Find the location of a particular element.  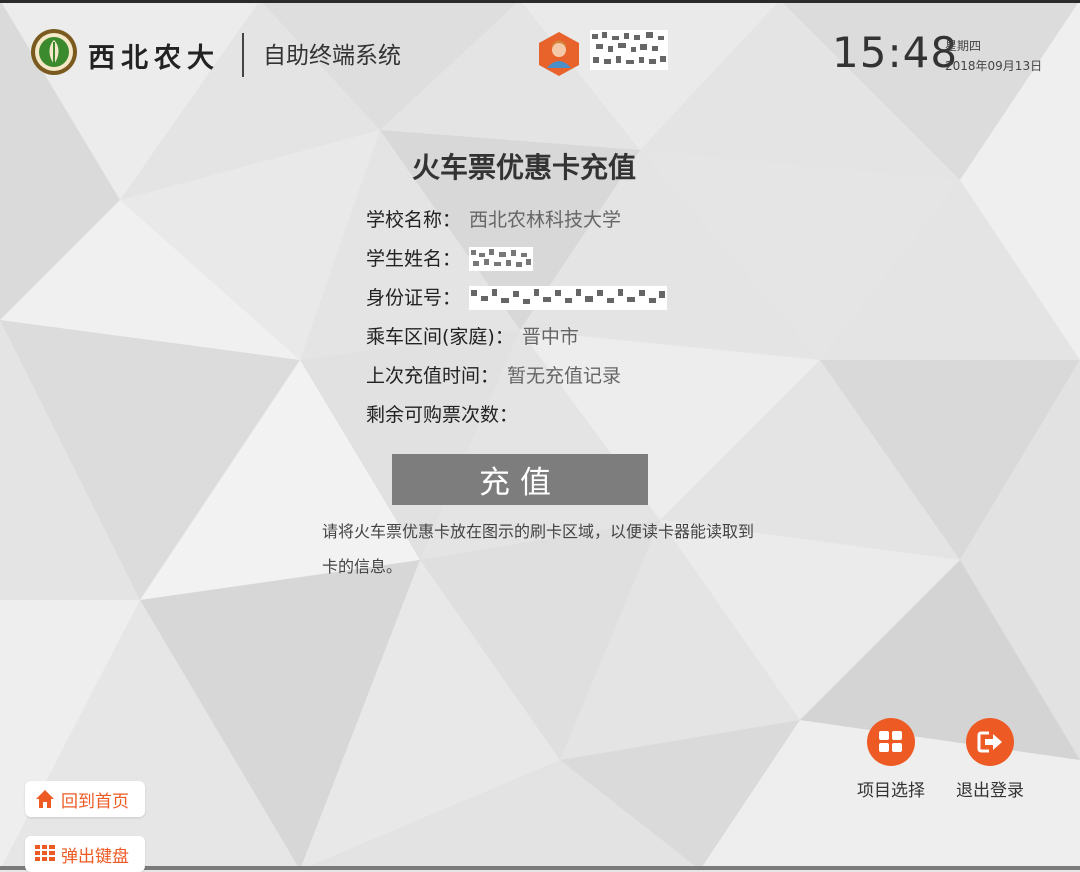

info-row-travel-range: 乘车区间(家庭)： 晋中市 is located at coordinates (516, 336).